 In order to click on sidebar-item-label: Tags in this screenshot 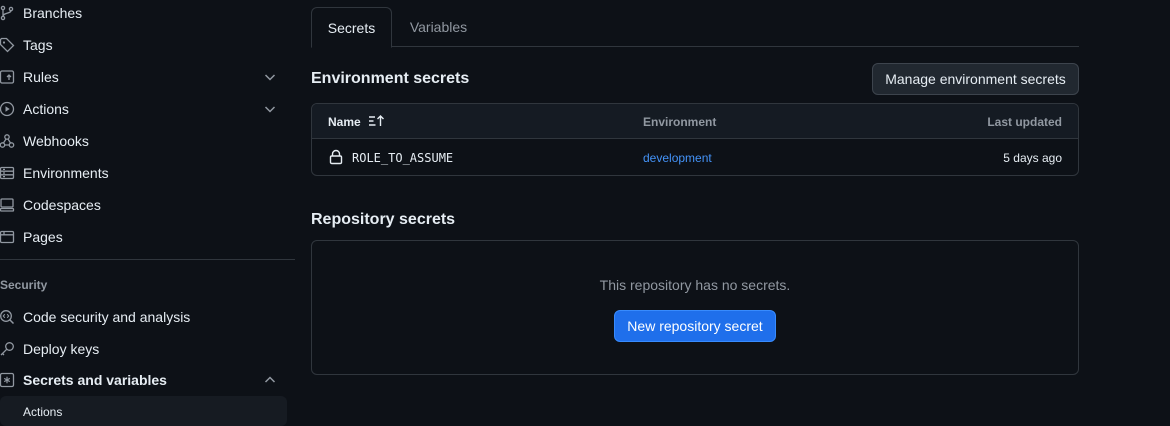, I will do `click(38, 45)`.